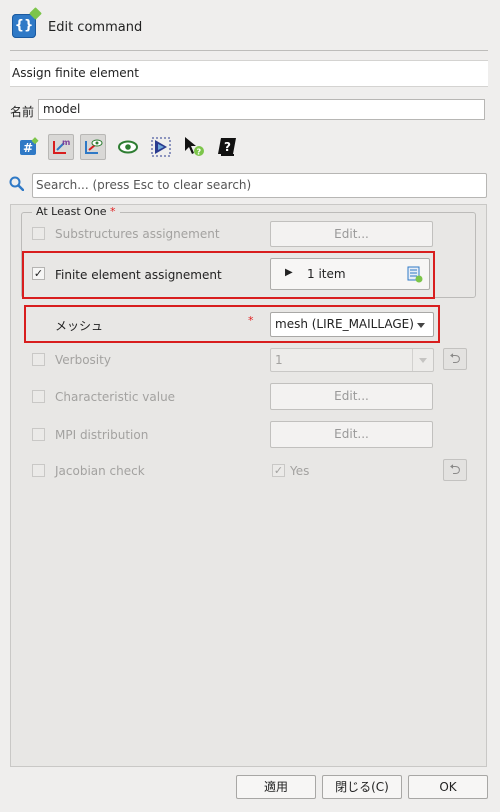 The width and height of the screenshot is (500, 812). I want to click on search-icon, so click(17, 184).